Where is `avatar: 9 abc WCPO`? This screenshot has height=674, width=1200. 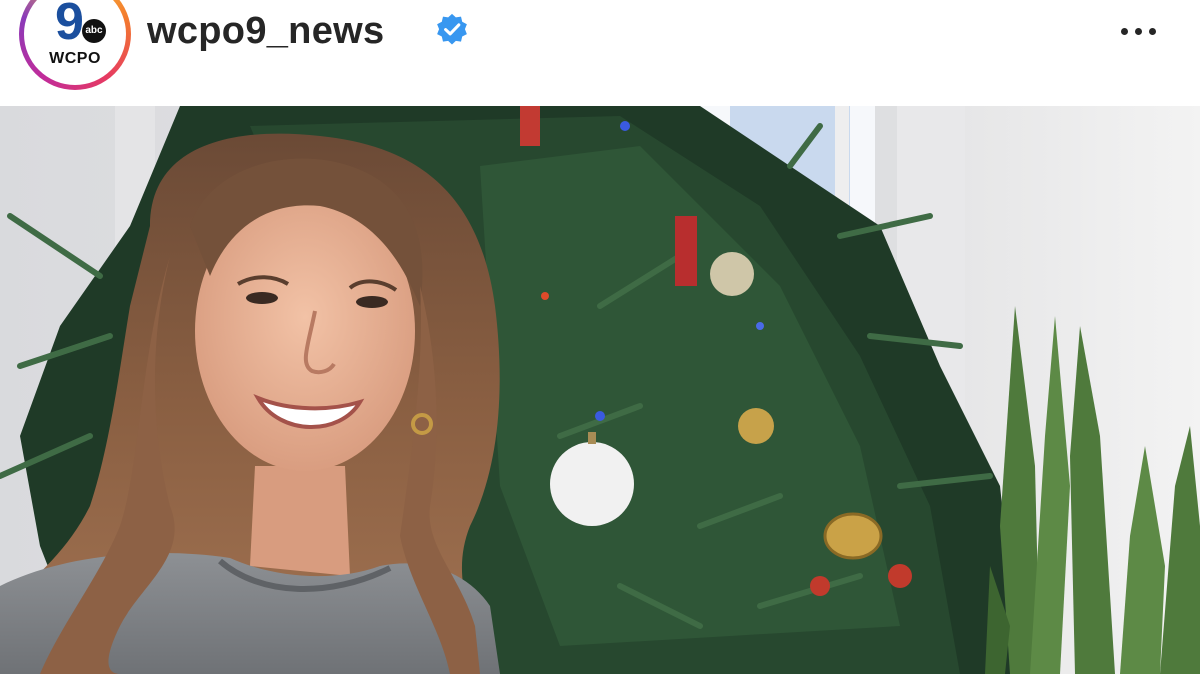 avatar: 9 abc WCPO is located at coordinates (75, 45).